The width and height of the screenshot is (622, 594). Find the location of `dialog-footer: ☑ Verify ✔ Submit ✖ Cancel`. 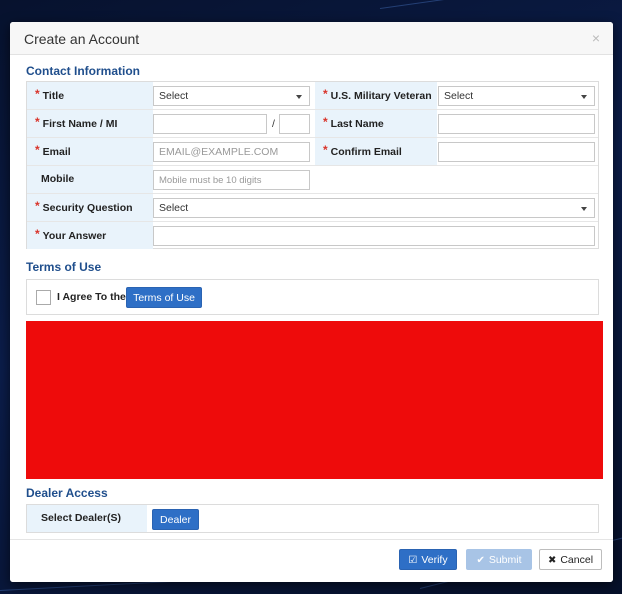

dialog-footer: ☑ Verify ✔ Submit ✖ Cancel is located at coordinates (311, 560).